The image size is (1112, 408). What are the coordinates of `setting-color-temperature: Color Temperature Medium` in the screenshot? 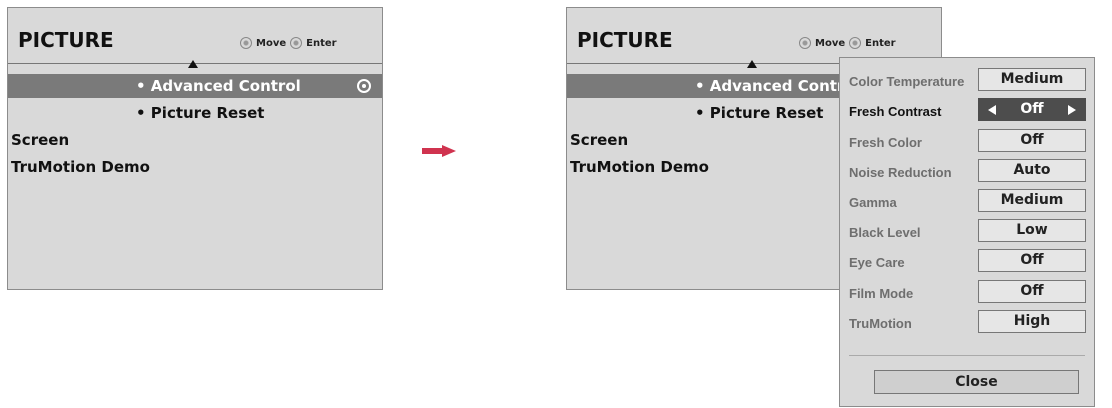 It's located at (967, 81).